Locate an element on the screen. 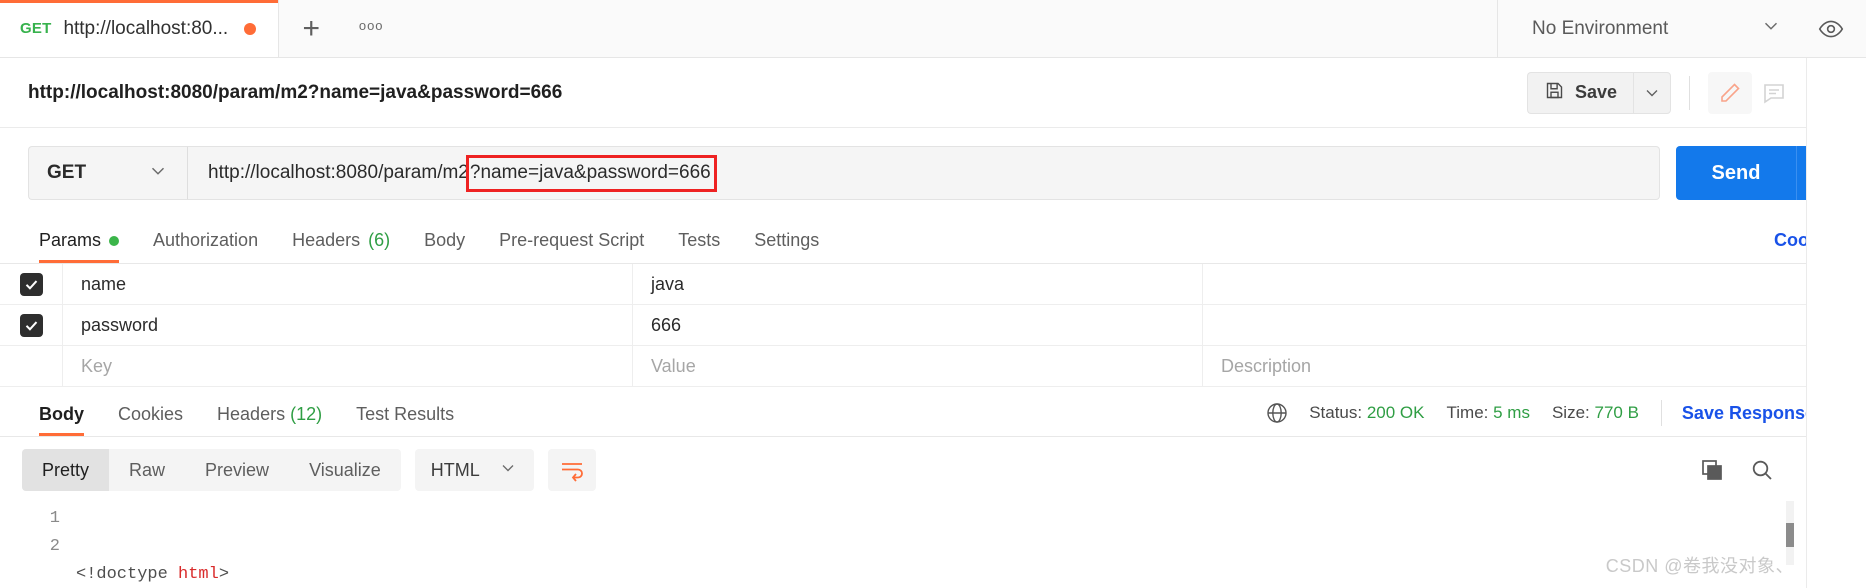 This screenshot has height=588, width=1866. http-method-selector: GET is located at coordinates (108, 173).